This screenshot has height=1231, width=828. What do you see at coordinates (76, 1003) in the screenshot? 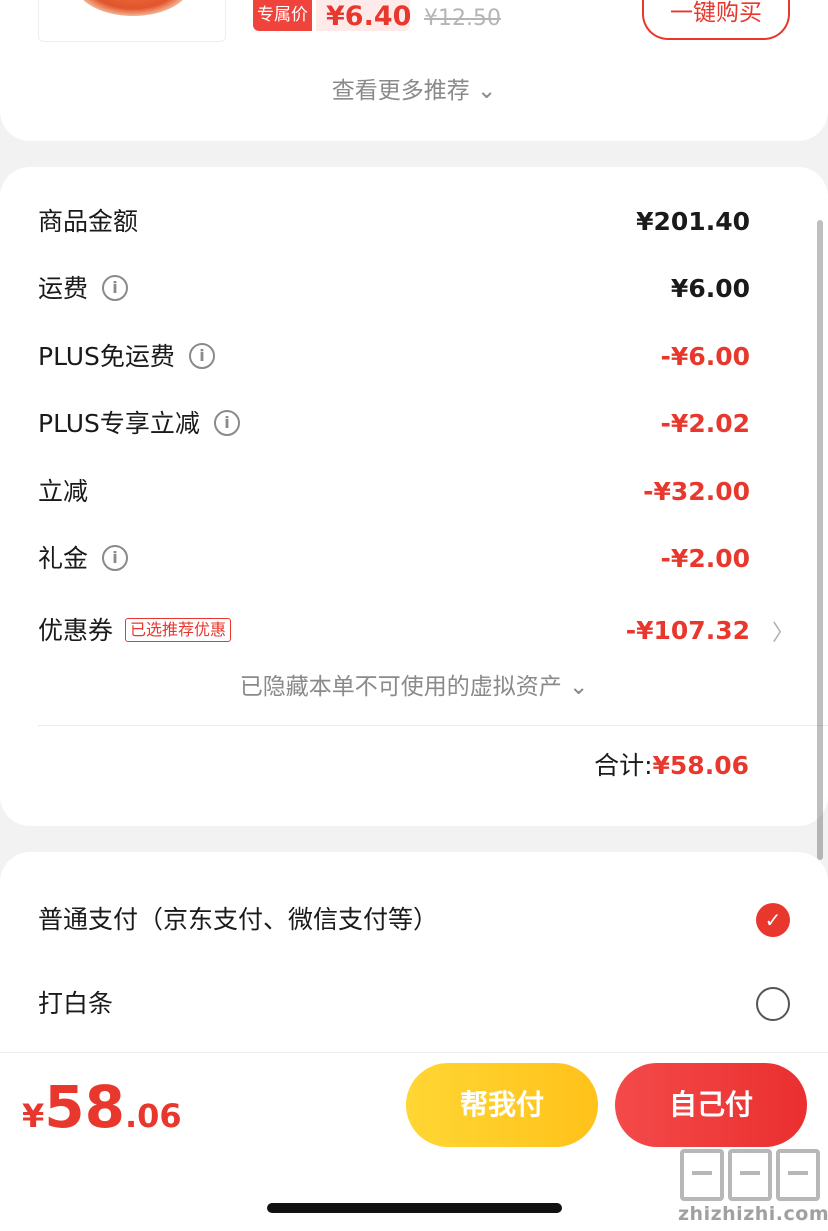
I see `payment-option-label: 打白条` at bounding box center [76, 1003].